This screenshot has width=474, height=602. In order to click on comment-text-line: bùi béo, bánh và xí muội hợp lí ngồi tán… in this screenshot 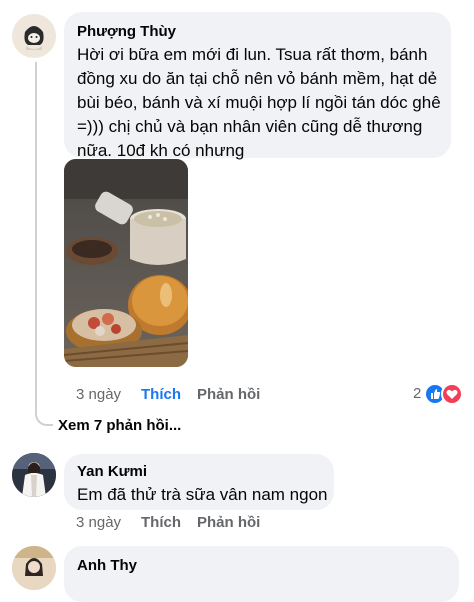, I will do `click(259, 102)`.